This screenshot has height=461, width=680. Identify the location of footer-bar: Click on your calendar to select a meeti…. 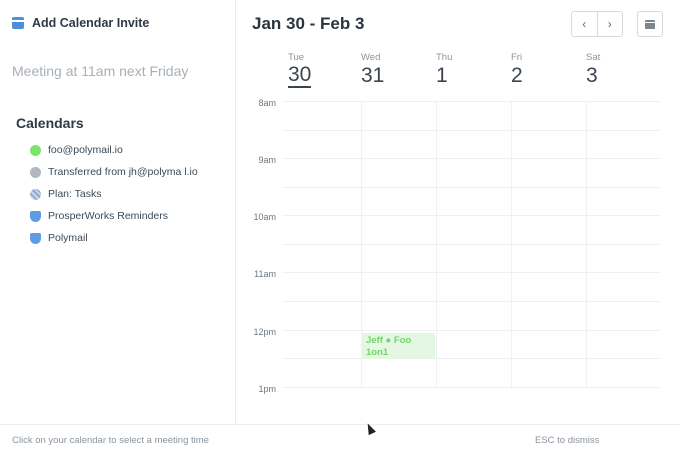
(340, 442).